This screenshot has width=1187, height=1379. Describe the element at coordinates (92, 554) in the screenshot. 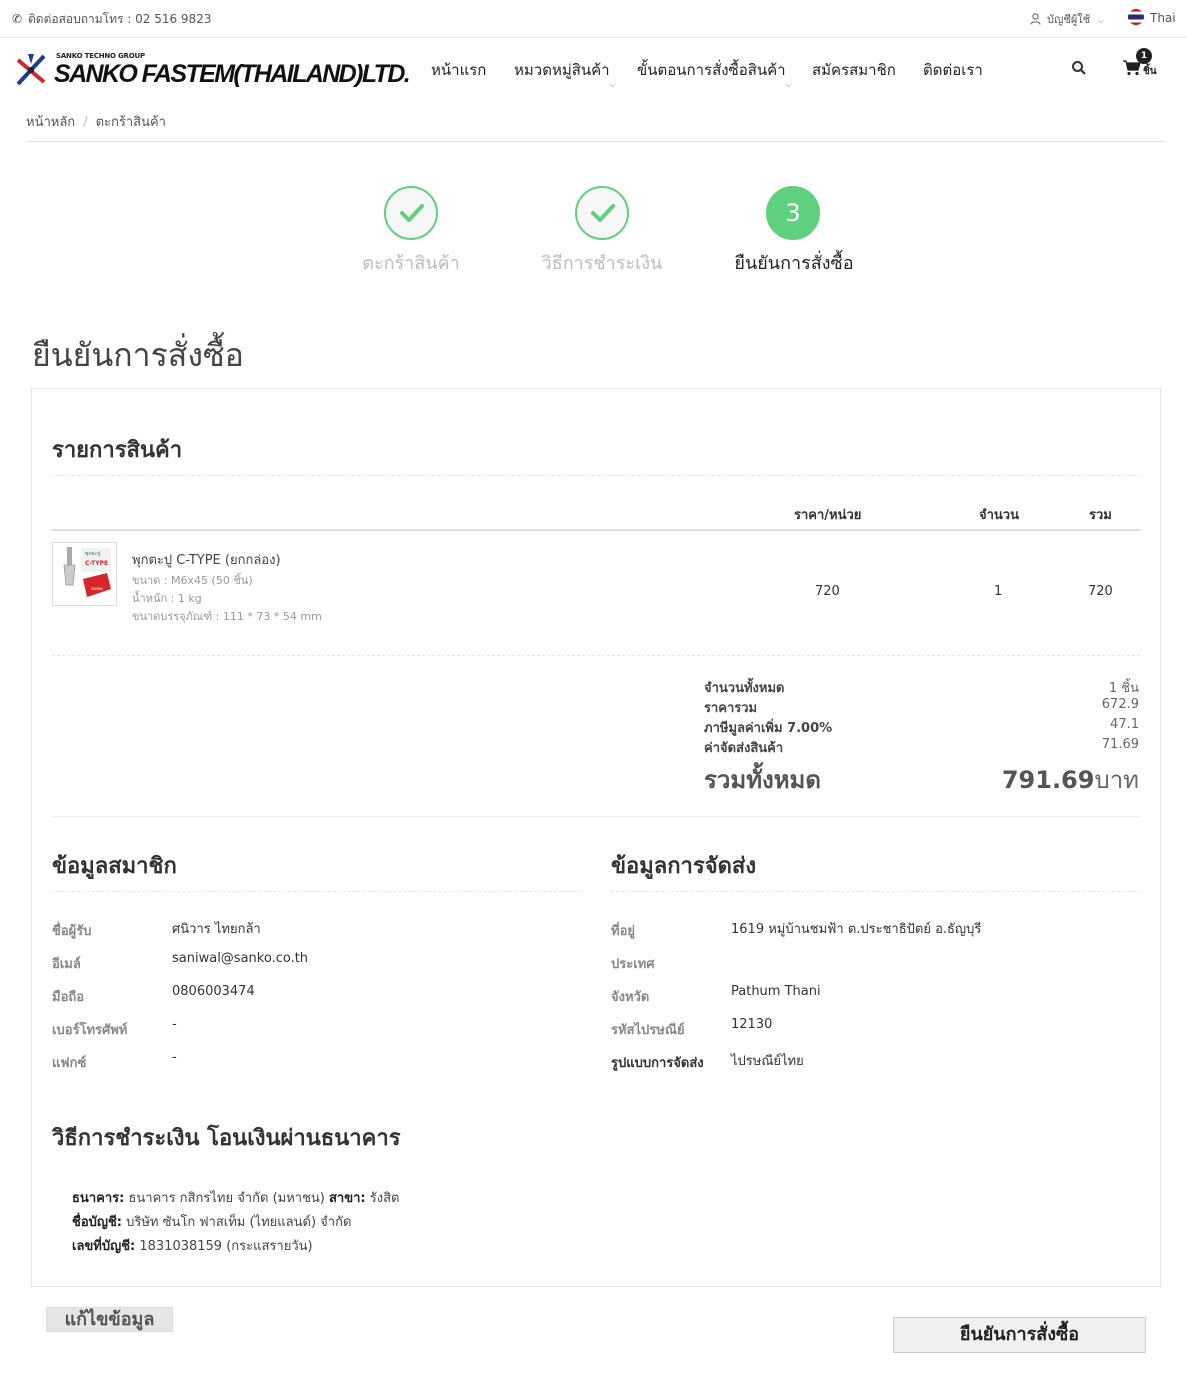

I see `svg-text: พุกตะปู` at that location.